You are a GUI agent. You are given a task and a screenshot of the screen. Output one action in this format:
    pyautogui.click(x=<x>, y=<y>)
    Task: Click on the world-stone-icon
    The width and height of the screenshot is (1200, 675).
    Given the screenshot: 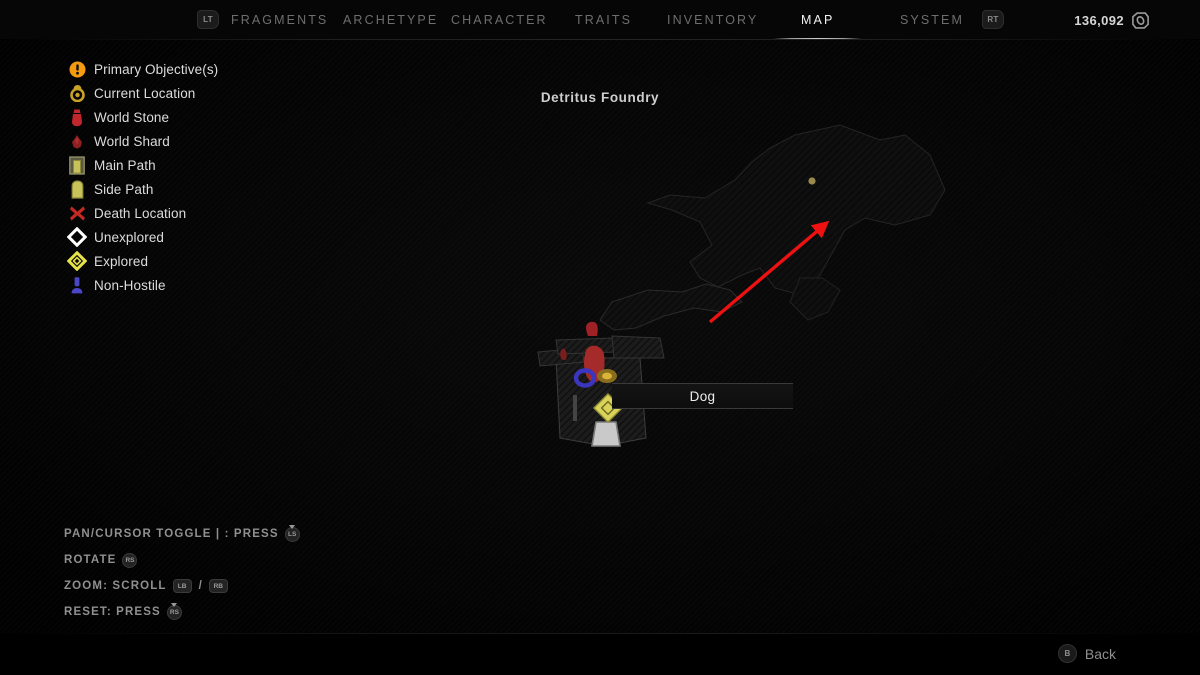 What is the action you would take?
    pyautogui.click(x=77, y=117)
    